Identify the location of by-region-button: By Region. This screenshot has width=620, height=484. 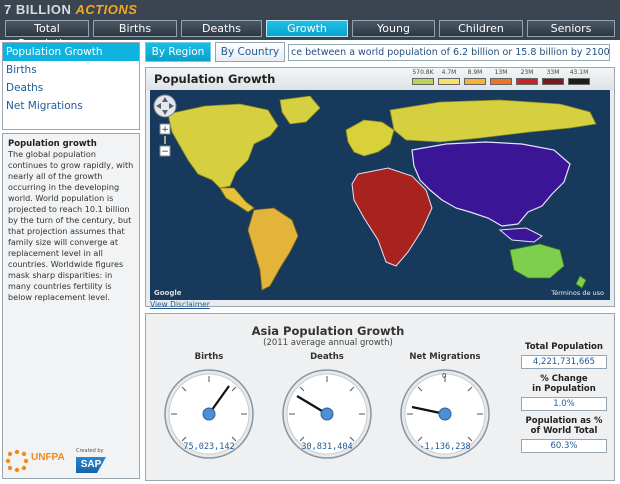
(178, 52).